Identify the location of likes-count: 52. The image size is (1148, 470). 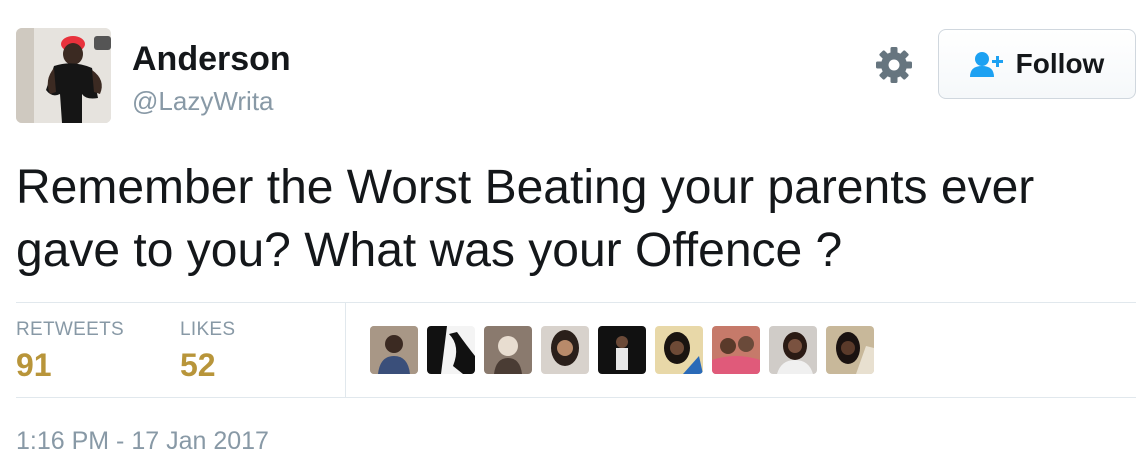
(198, 365).